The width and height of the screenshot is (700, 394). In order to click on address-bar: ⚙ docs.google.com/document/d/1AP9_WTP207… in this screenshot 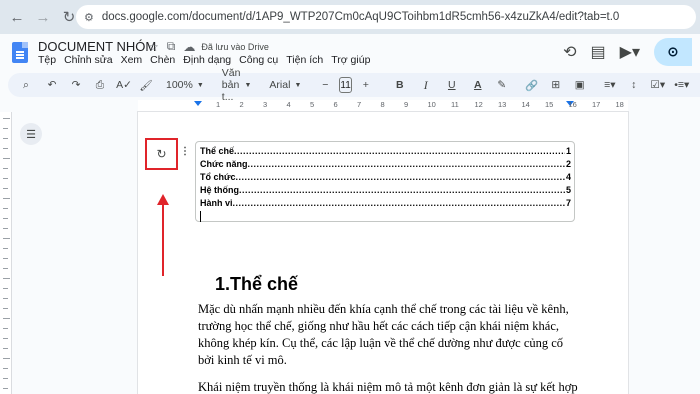, I will do `click(386, 17)`.